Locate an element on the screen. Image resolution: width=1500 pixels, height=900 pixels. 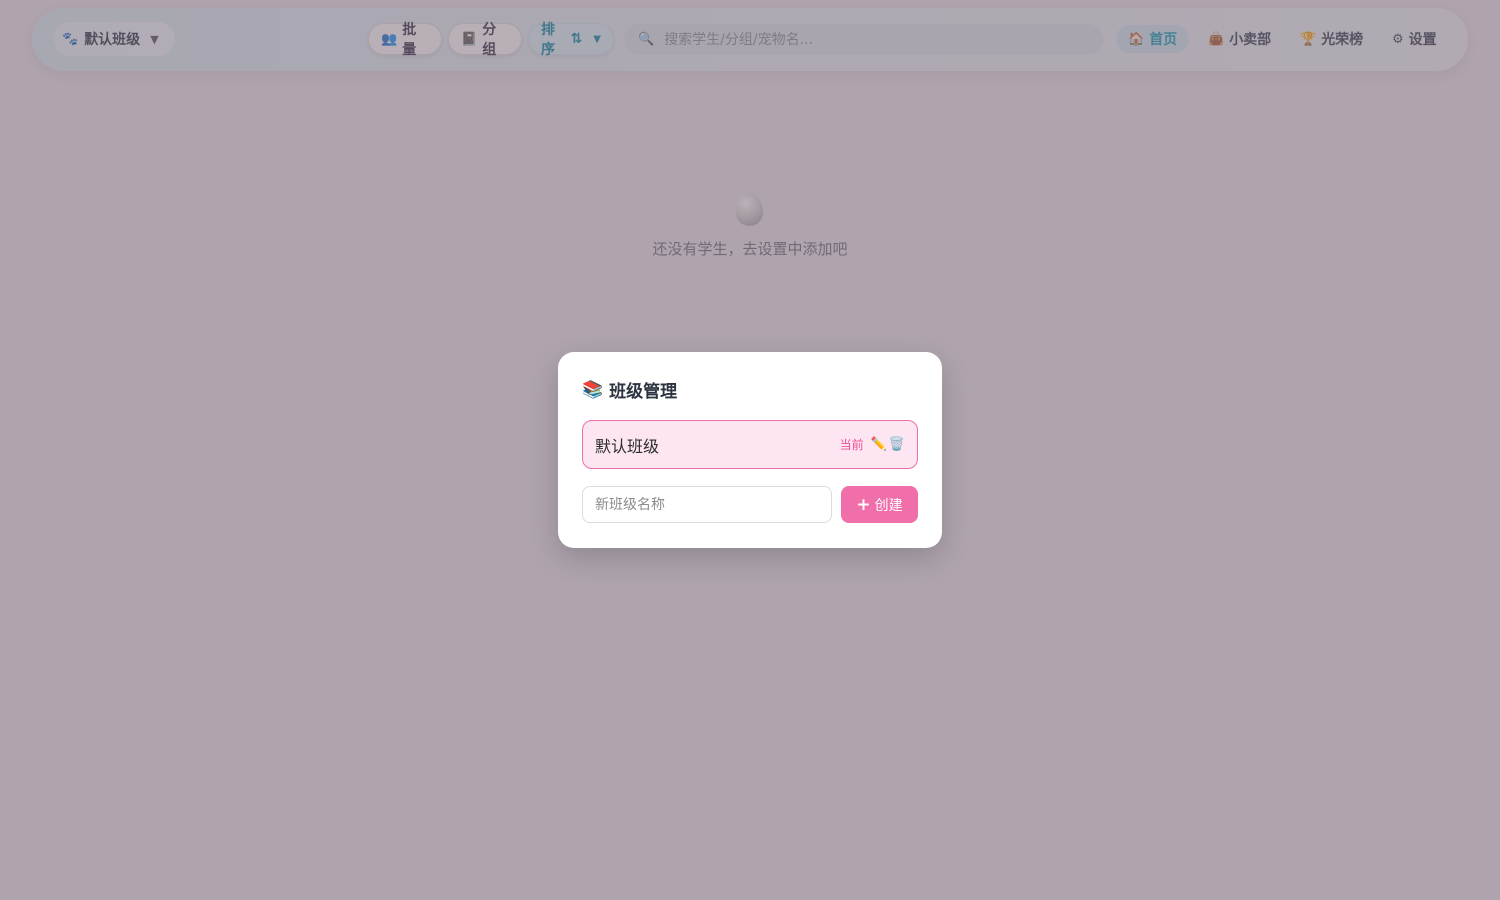
current-badge: 当前 is located at coordinates (851, 445).